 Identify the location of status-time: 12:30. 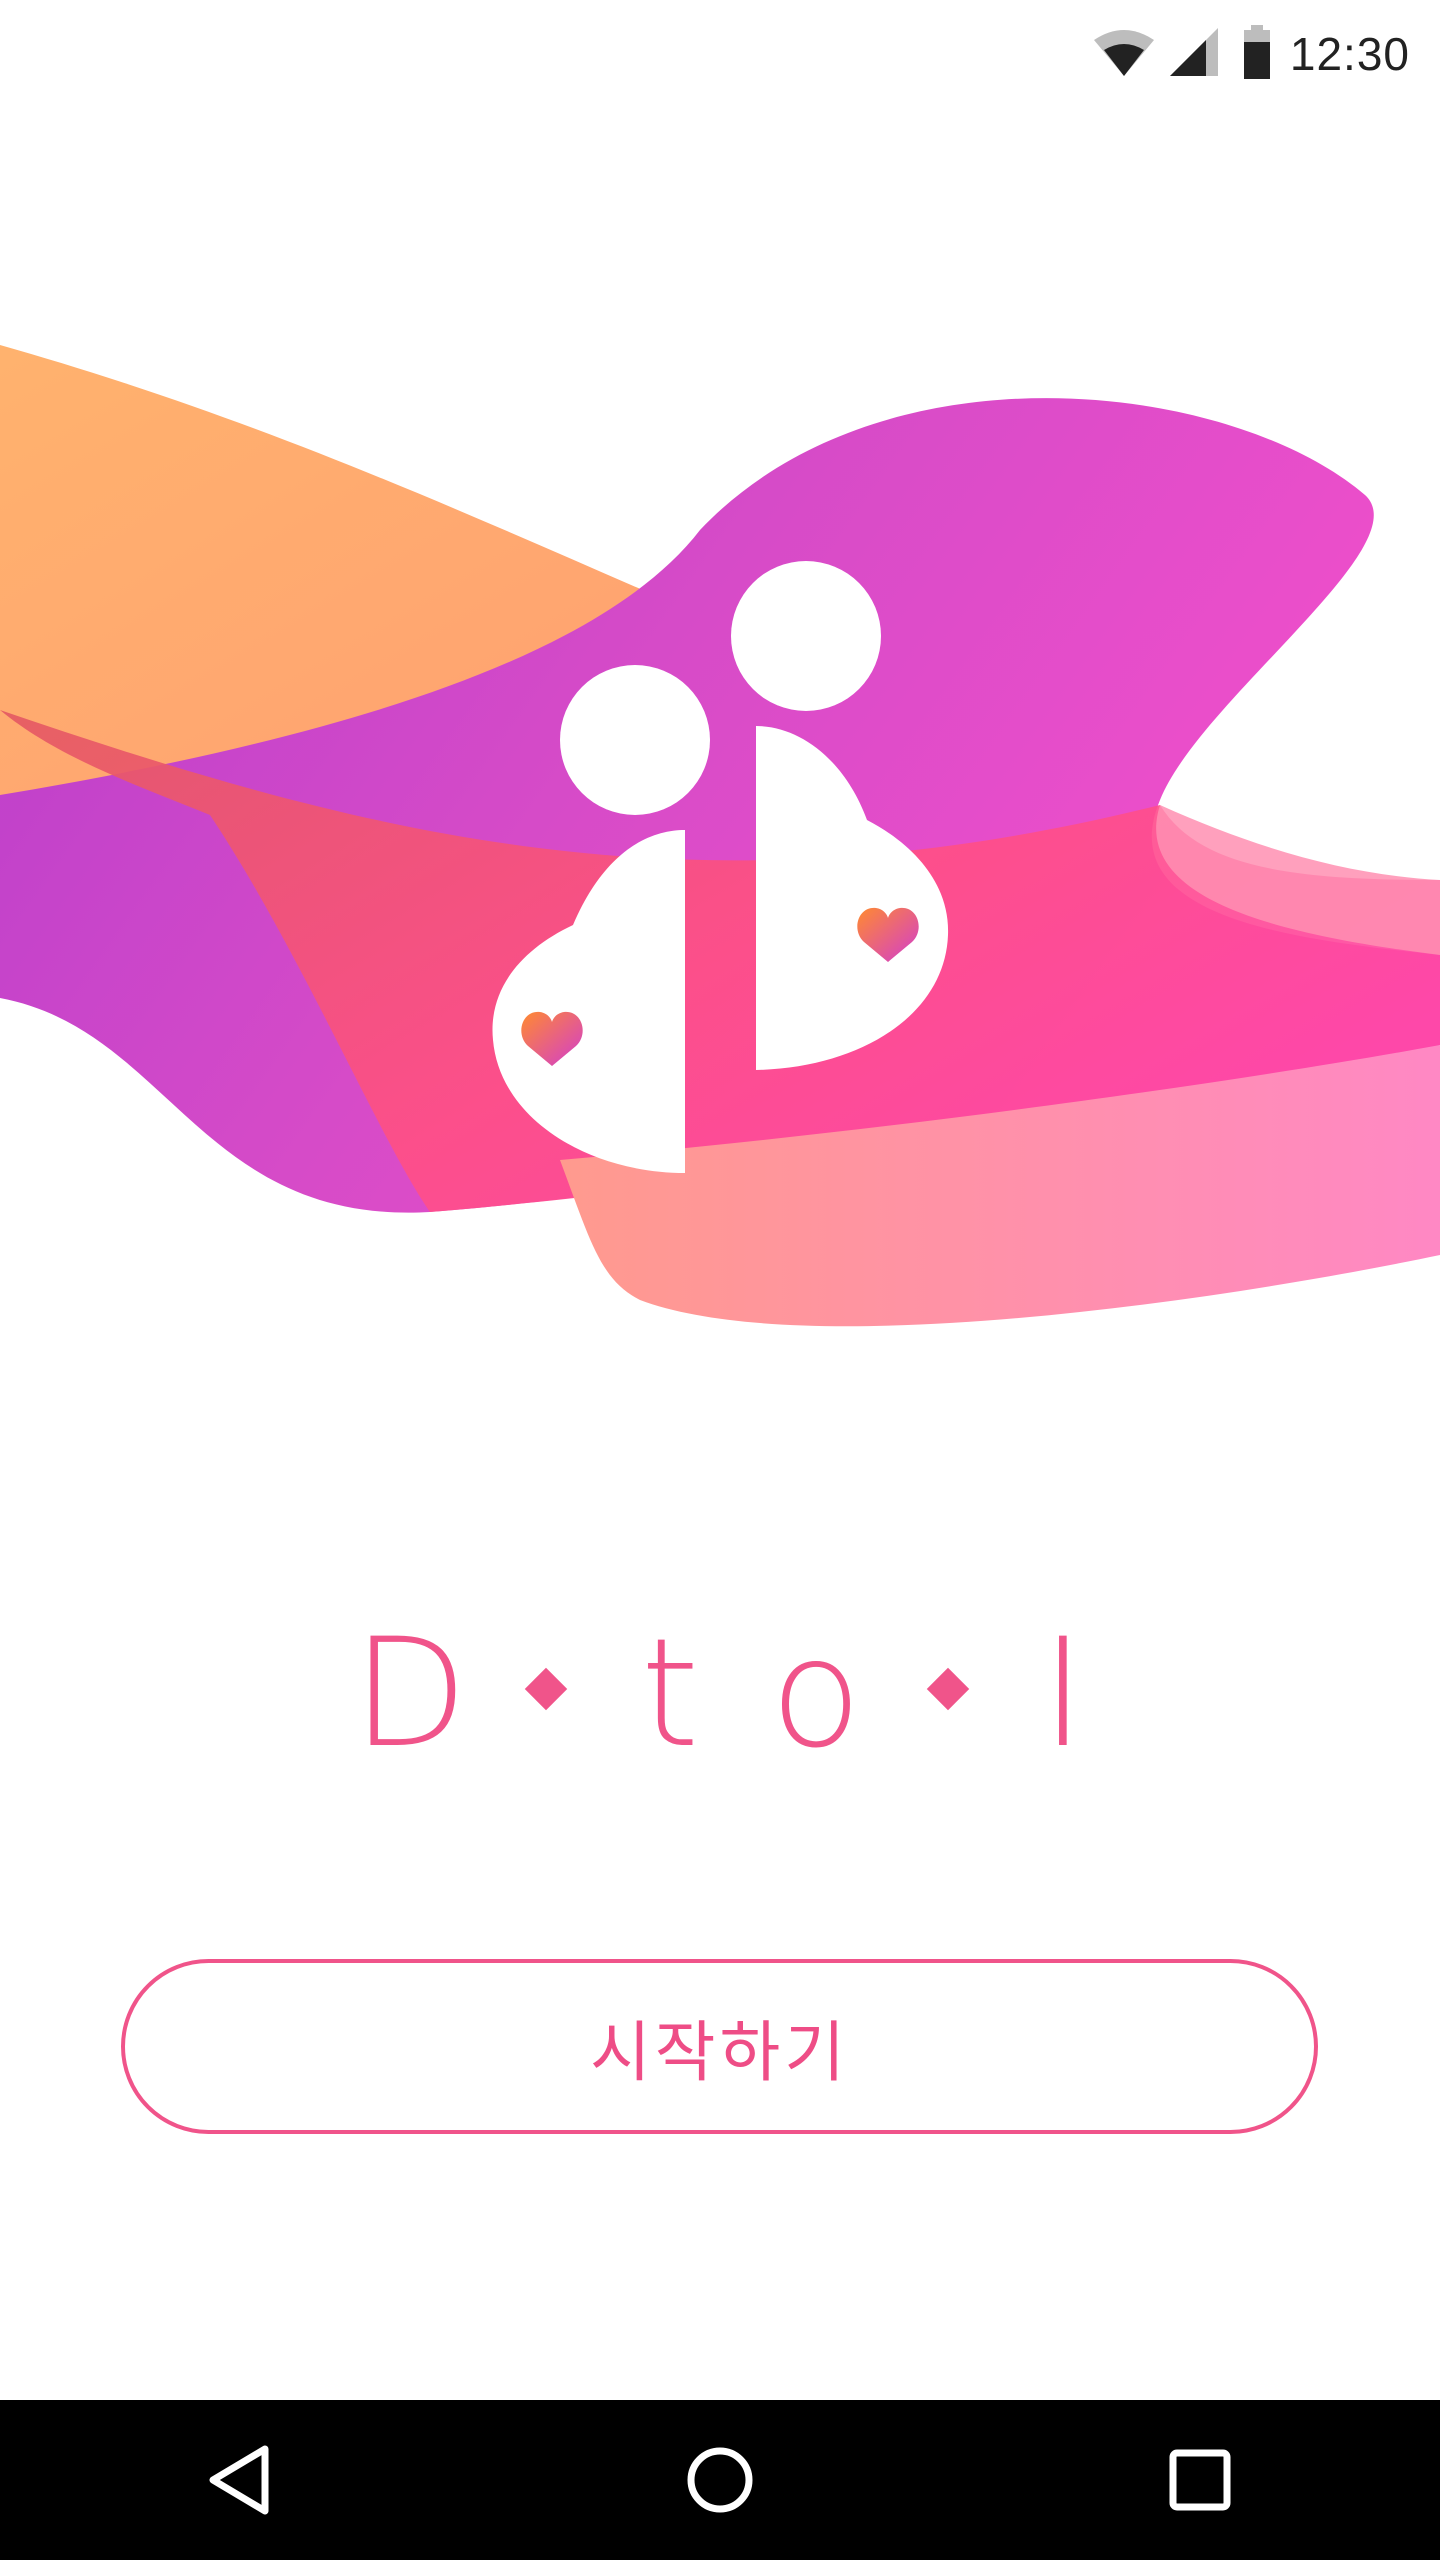
(1349, 54).